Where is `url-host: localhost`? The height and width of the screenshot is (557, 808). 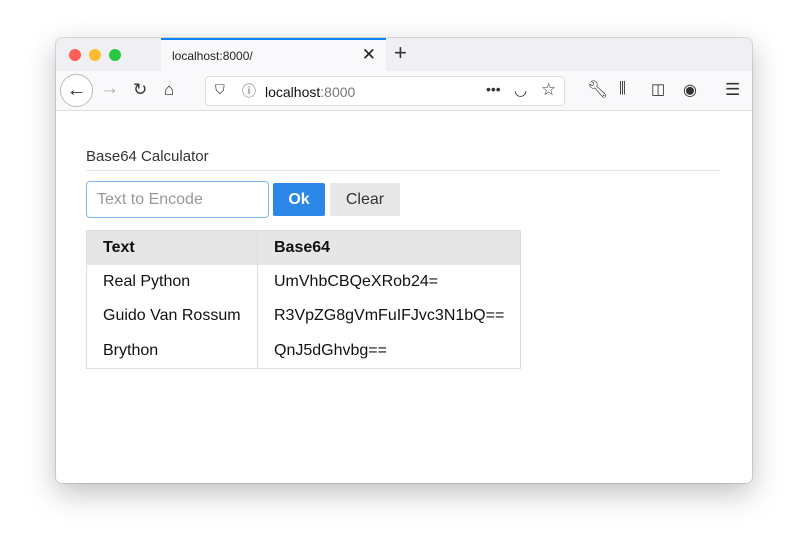
url-host: localhost is located at coordinates (293, 92).